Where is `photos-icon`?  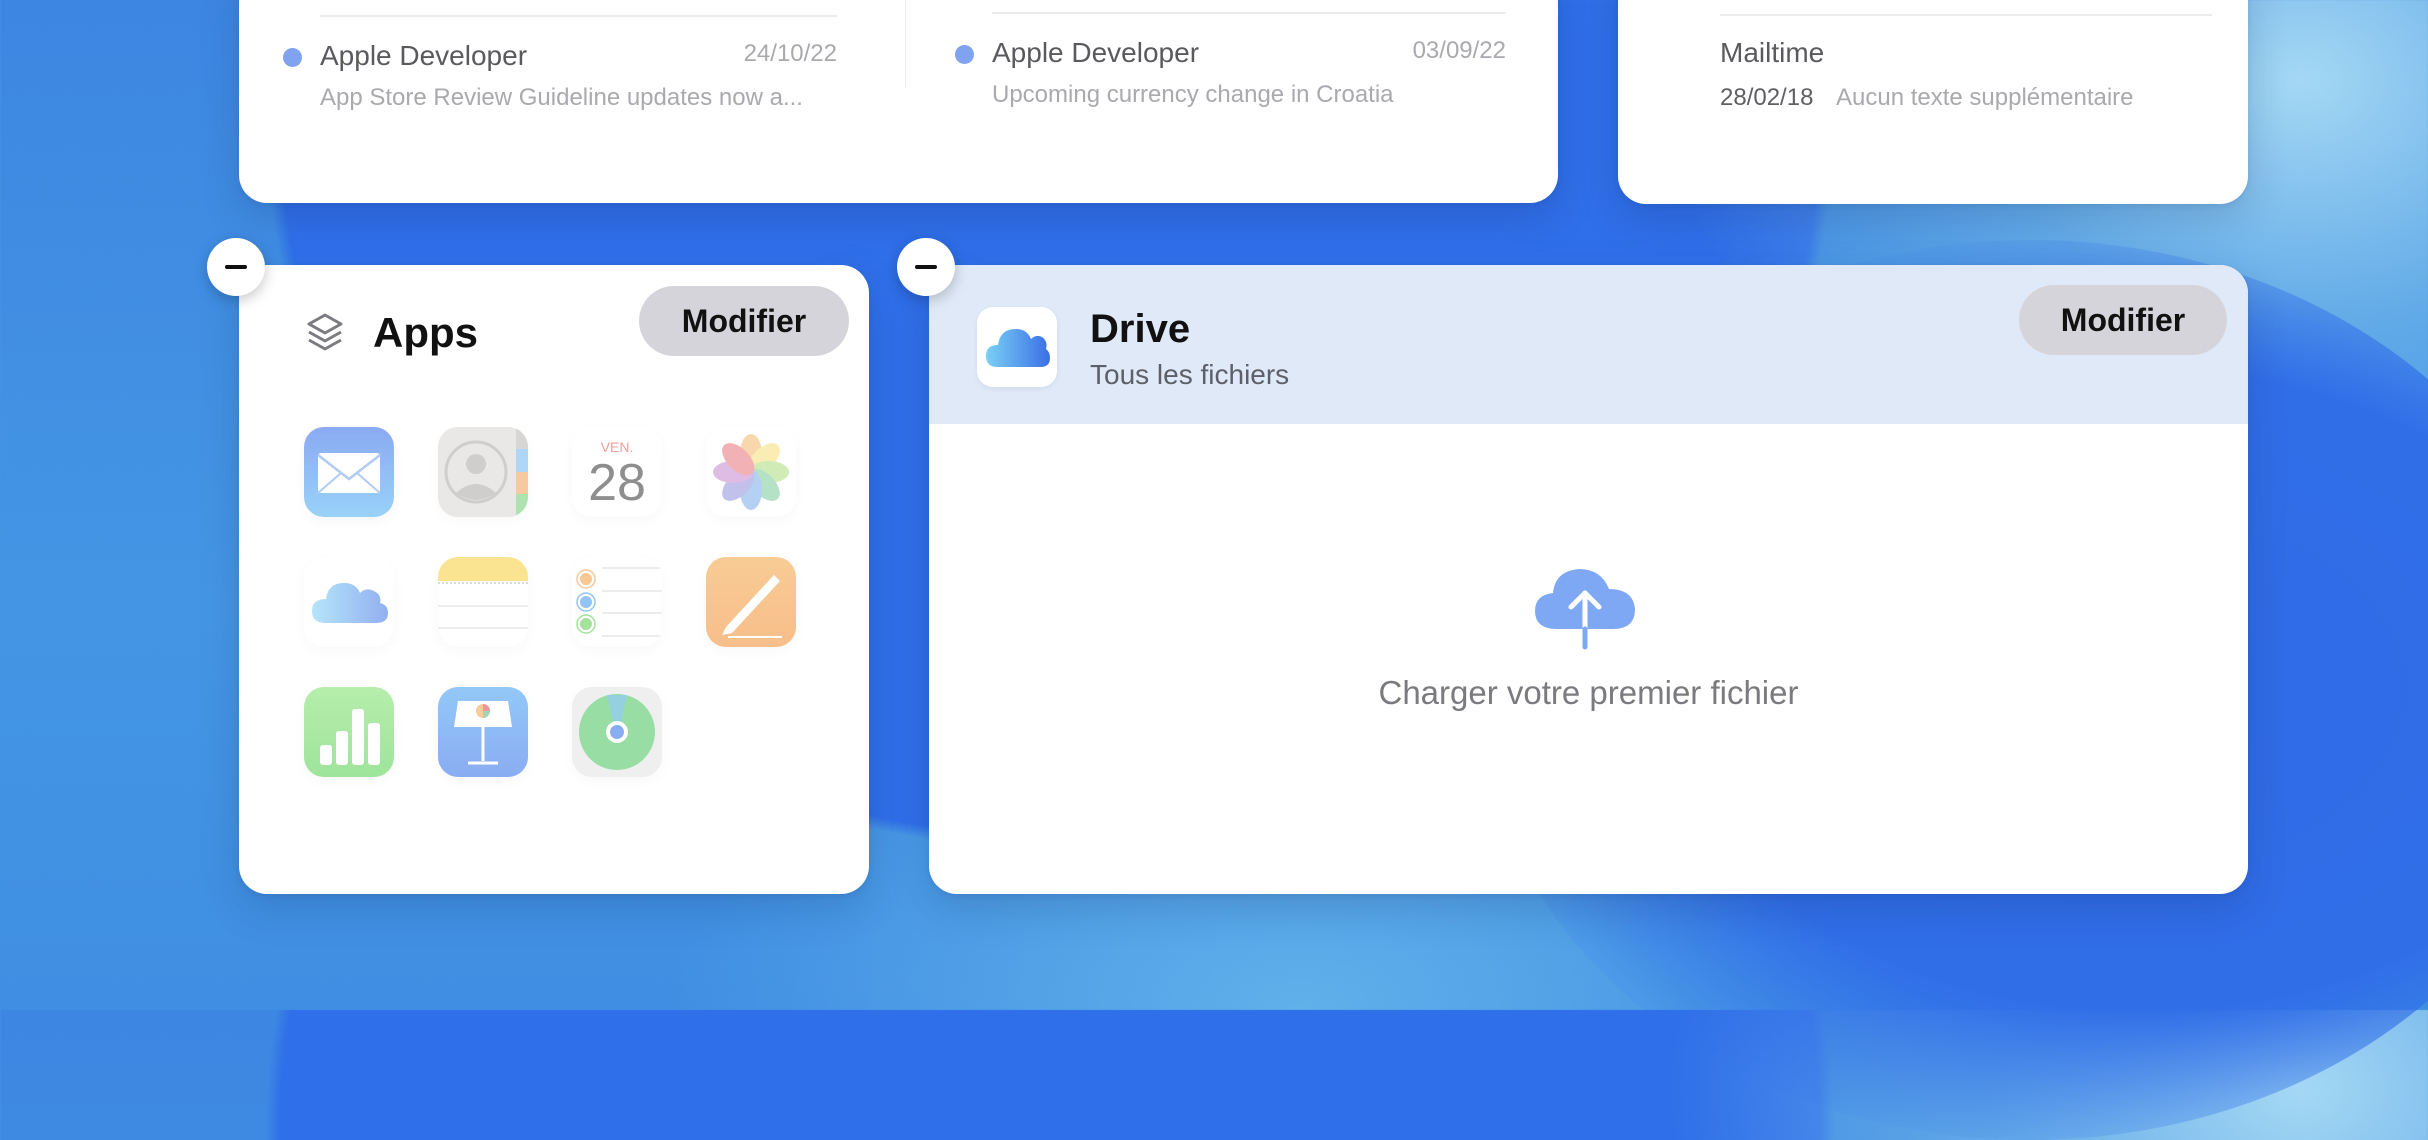
photos-icon is located at coordinates (751, 472).